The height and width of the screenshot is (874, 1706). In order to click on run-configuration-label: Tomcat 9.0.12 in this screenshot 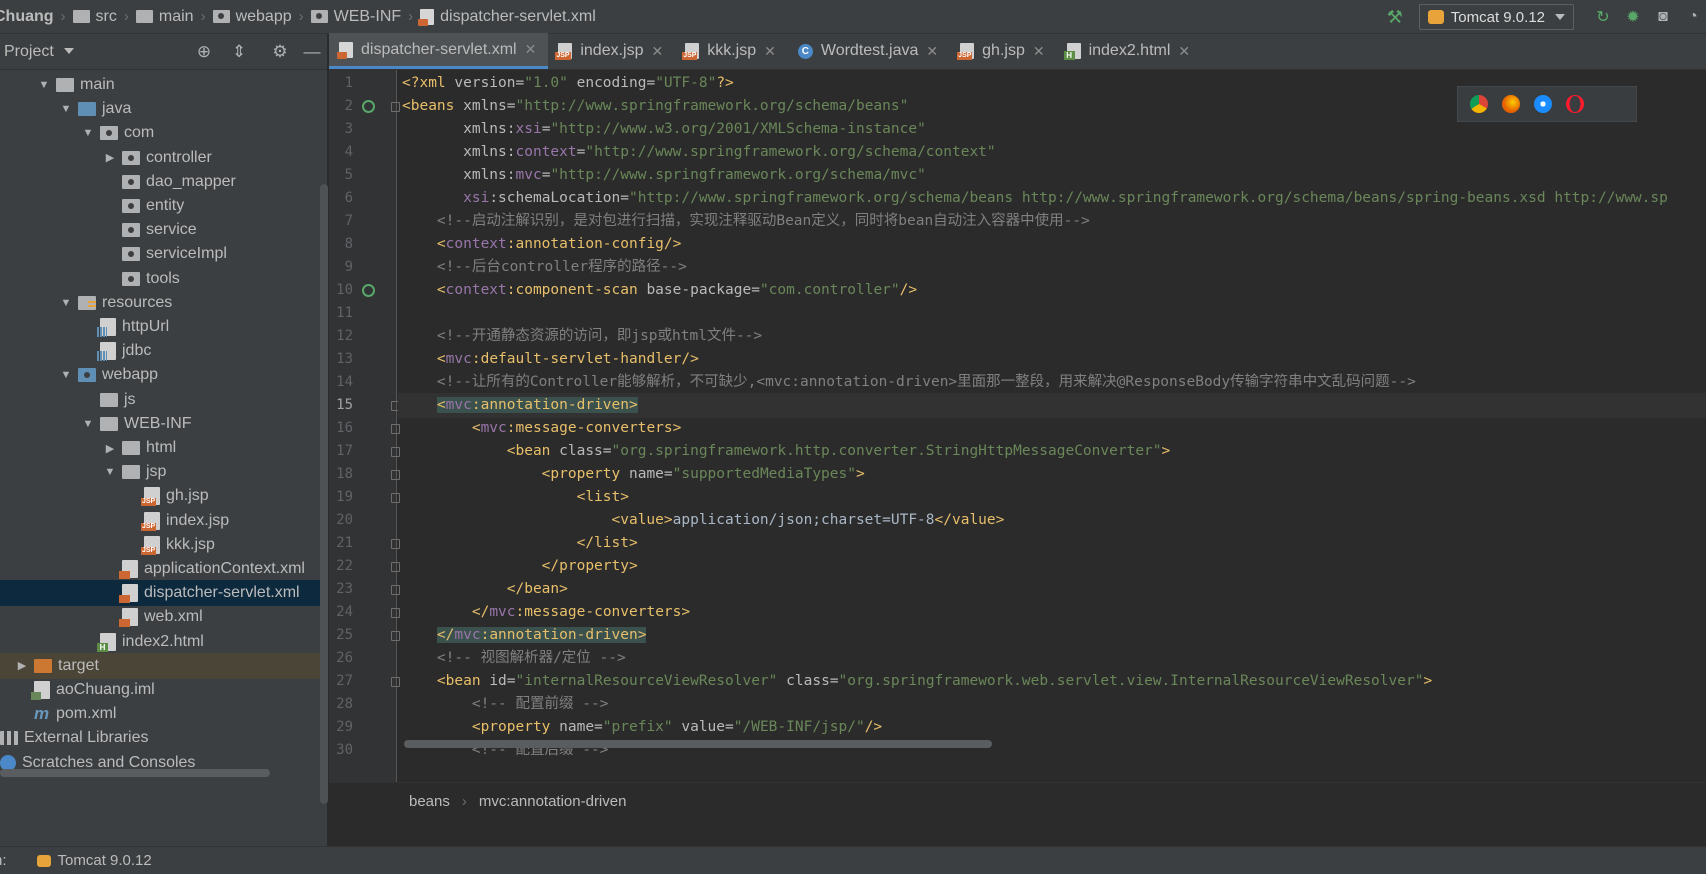, I will do `click(1497, 17)`.